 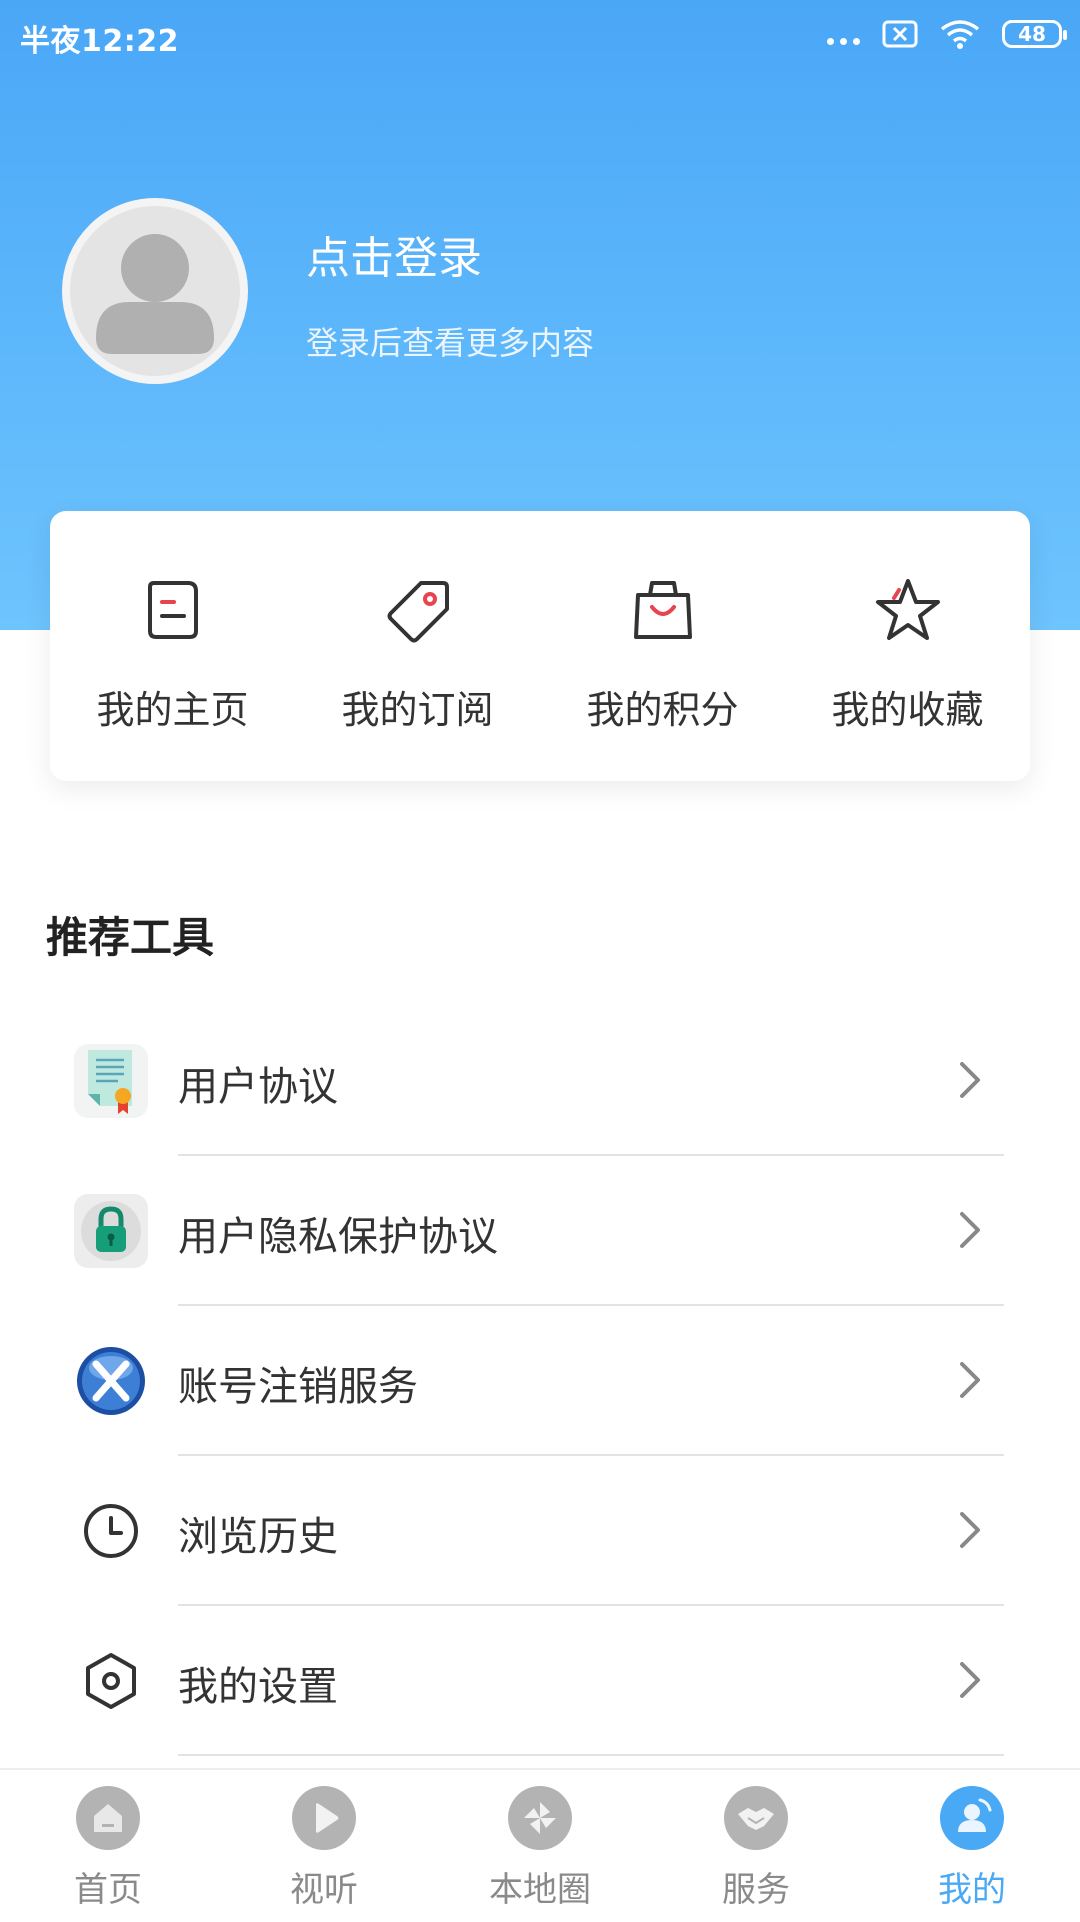 I want to click on tag-icon, so click(x=418, y=612).